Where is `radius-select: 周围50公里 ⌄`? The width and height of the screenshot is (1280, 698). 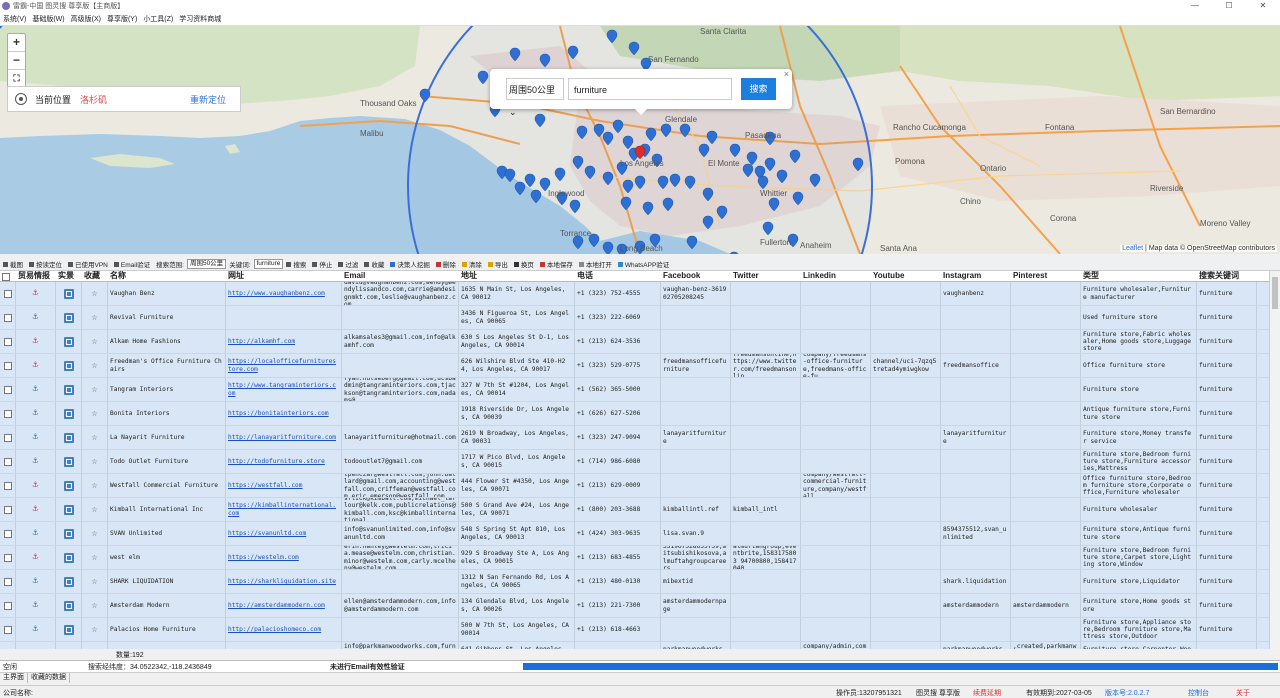 radius-select: 周围50公里 ⌄ is located at coordinates (535, 97).